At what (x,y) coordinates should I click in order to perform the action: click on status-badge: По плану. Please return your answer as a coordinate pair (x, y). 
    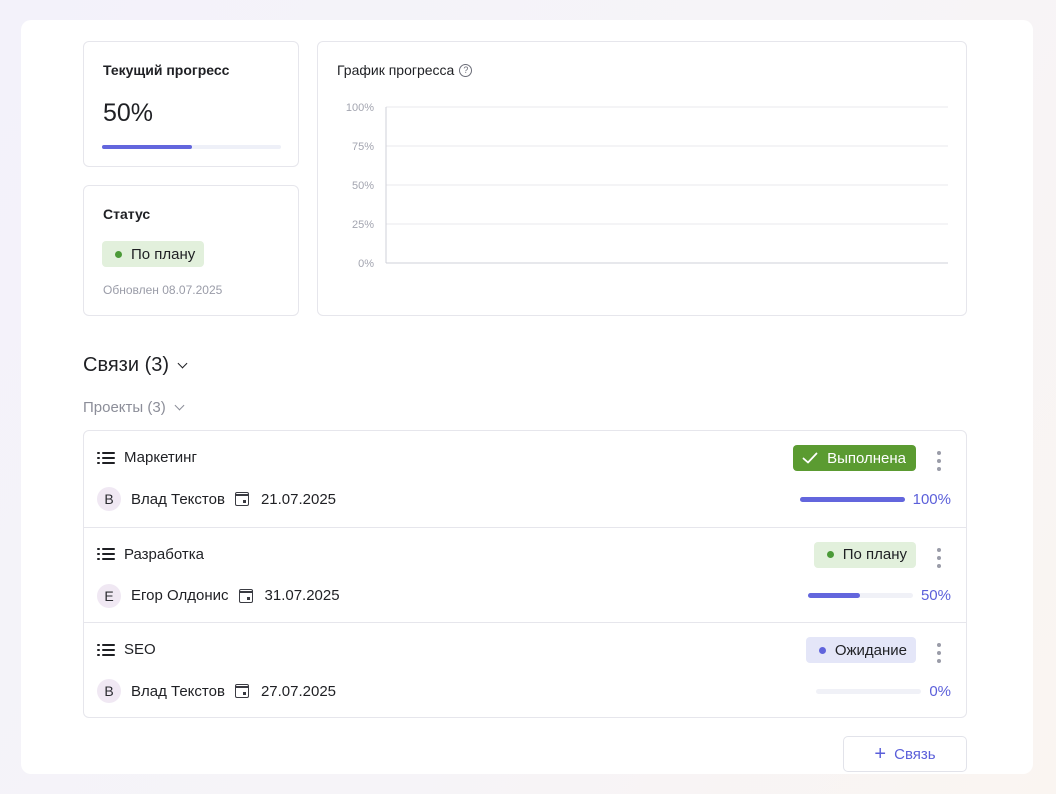
    Looking at the image, I should click on (153, 254).